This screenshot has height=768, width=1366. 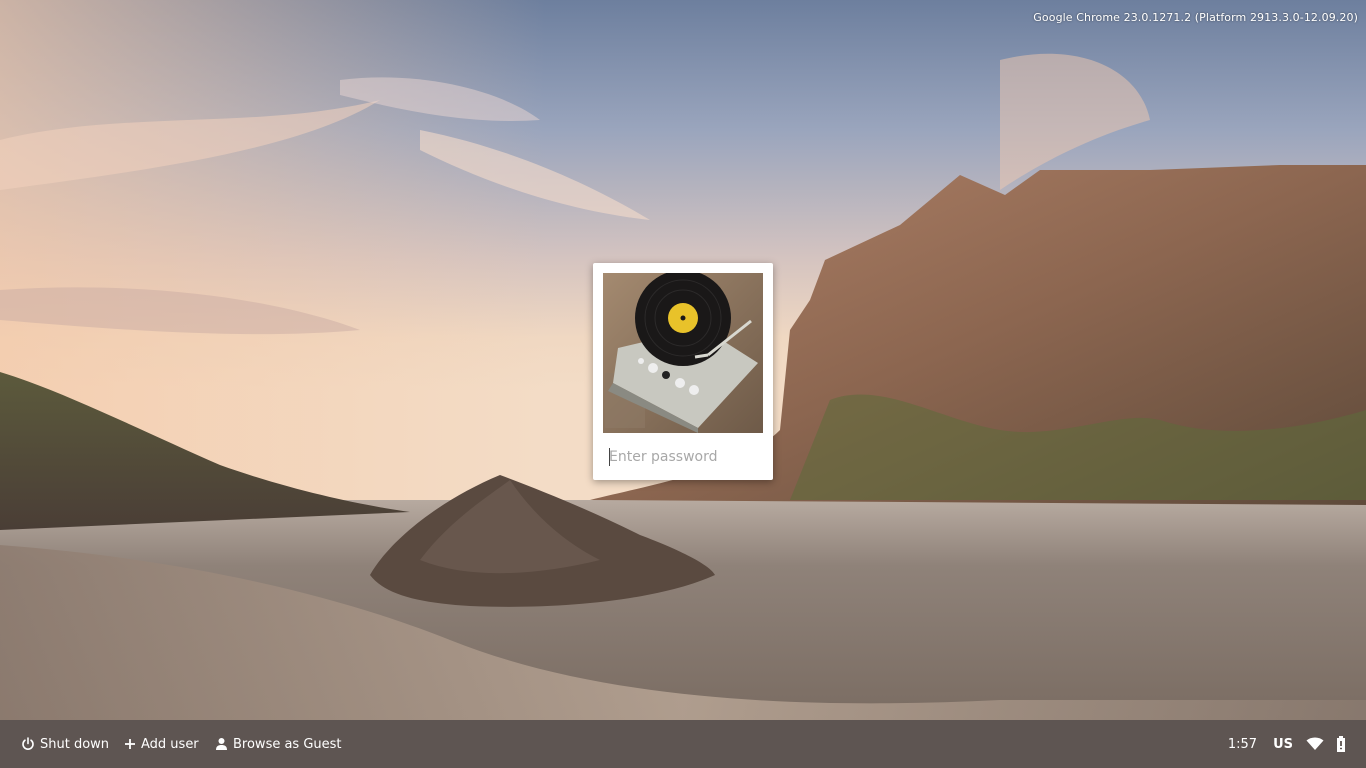 What do you see at coordinates (75, 744) in the screenshot?
I see `shutdown-label: Shut down` at bounding box center [75, 744].